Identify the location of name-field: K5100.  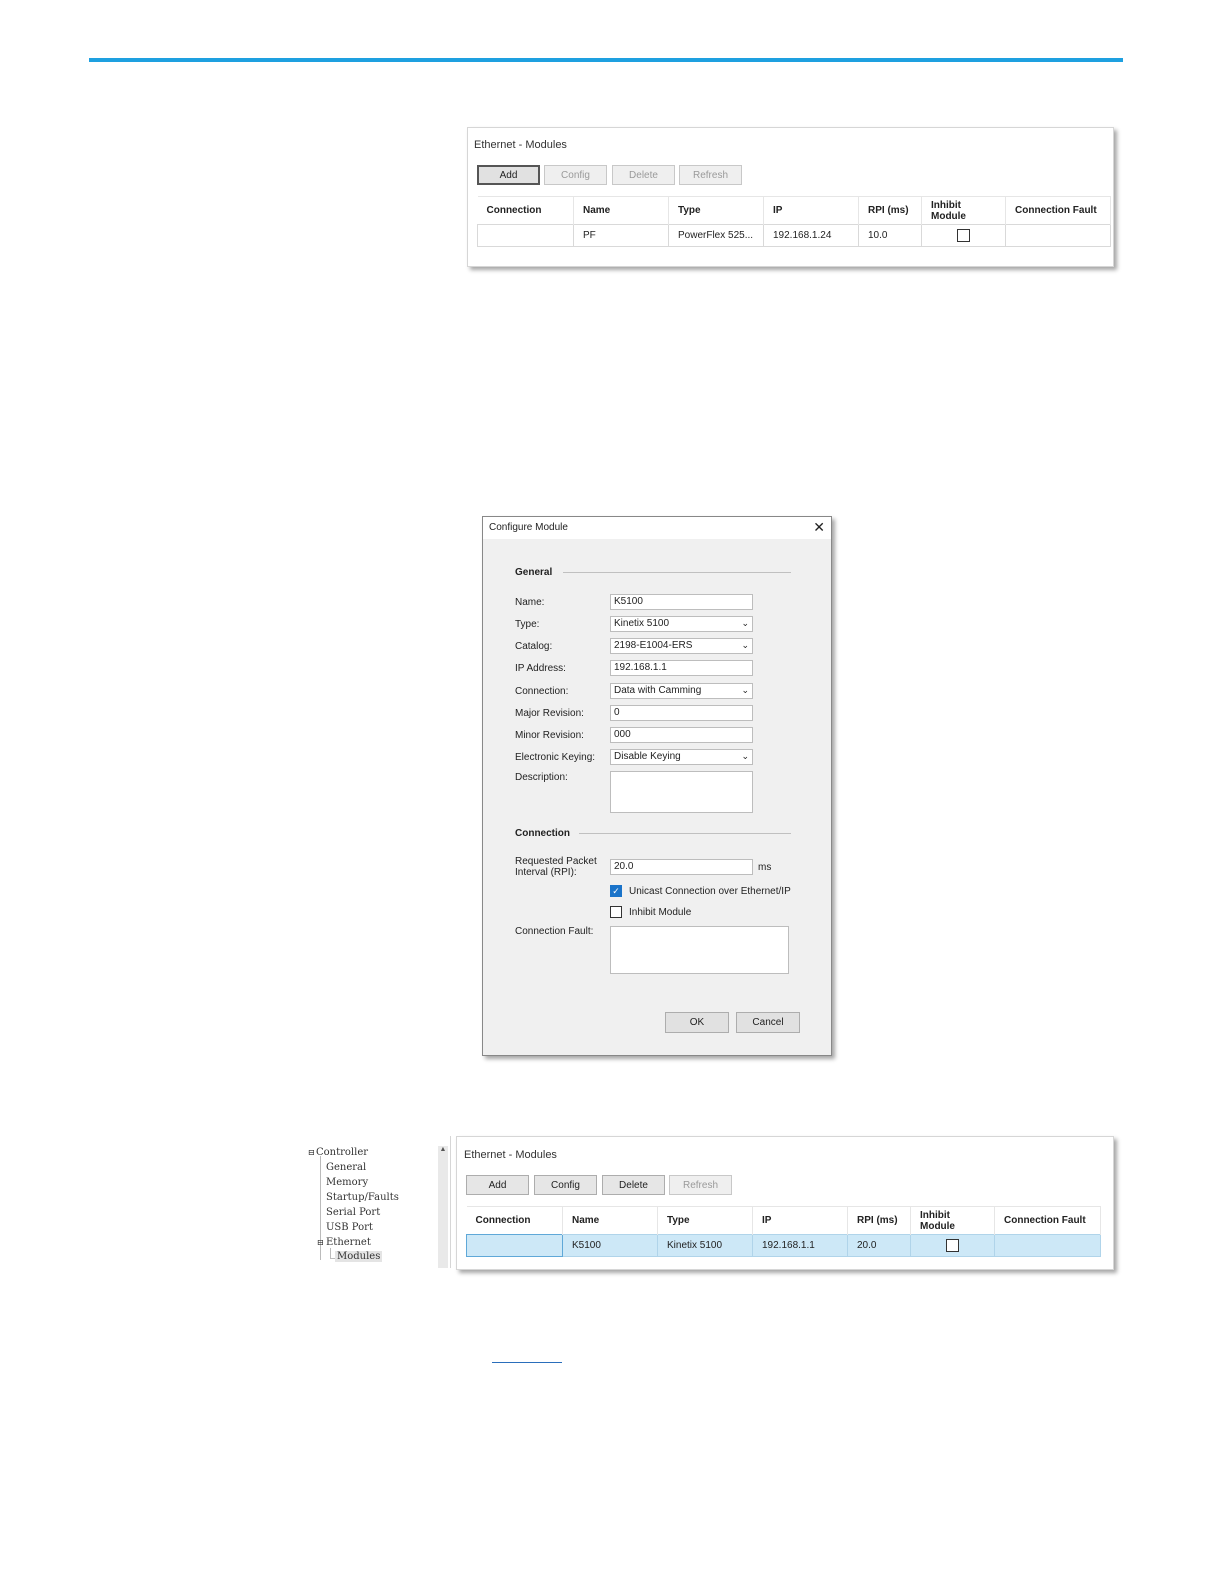
(681, 602).